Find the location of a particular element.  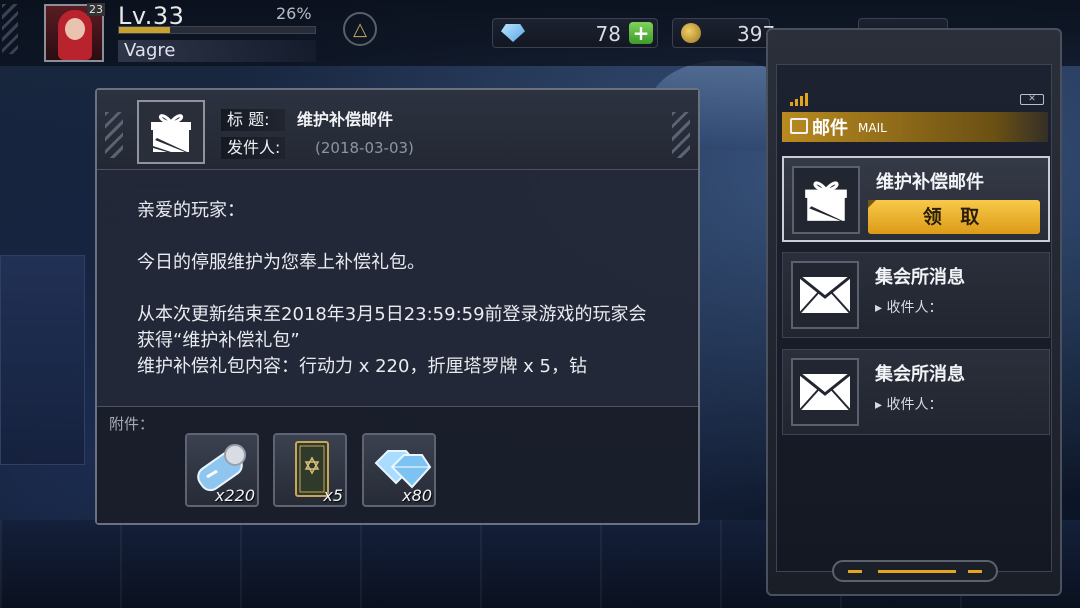

coin-counter: 397 is located at coordinates (723, 33).